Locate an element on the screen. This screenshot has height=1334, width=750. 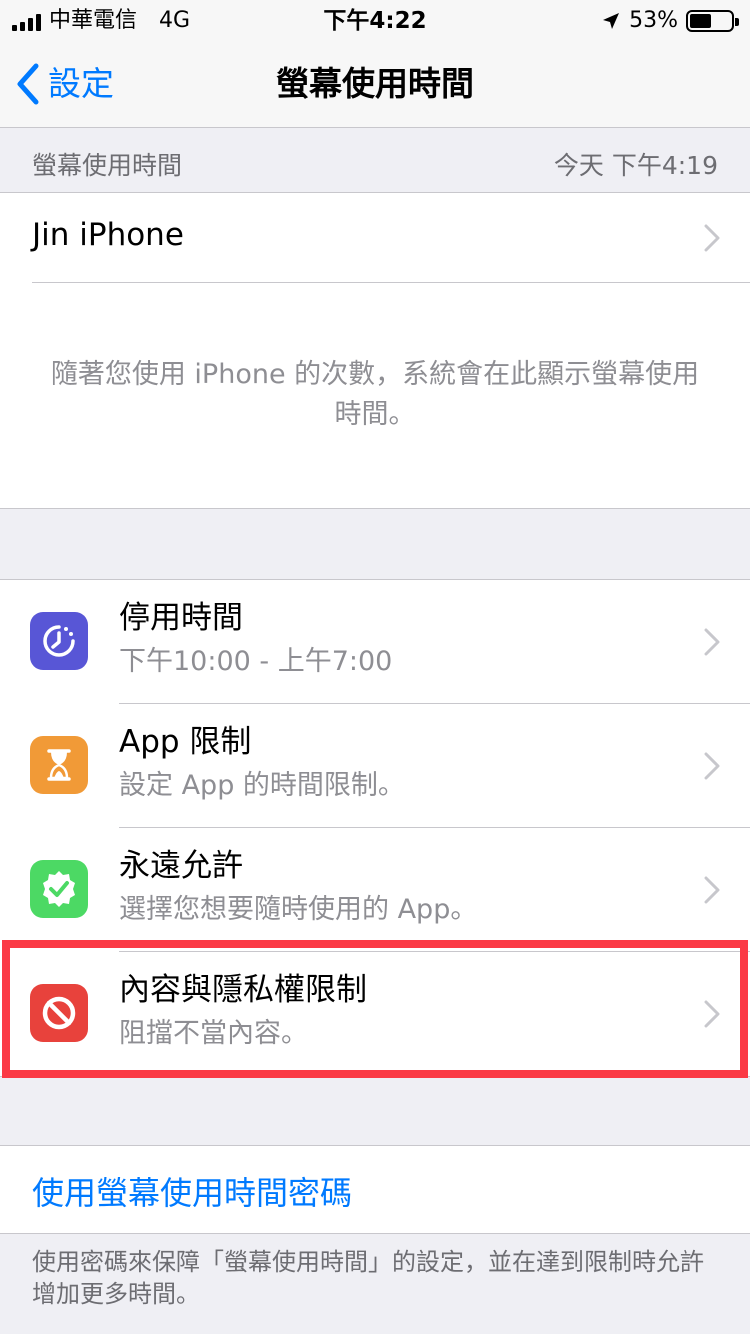
passcode-footer-text: 使用密碼來保障「螢幕使用時間」的設定，並在達到限制時允許增加更多時間。 is located at coordinates (368, 1278).